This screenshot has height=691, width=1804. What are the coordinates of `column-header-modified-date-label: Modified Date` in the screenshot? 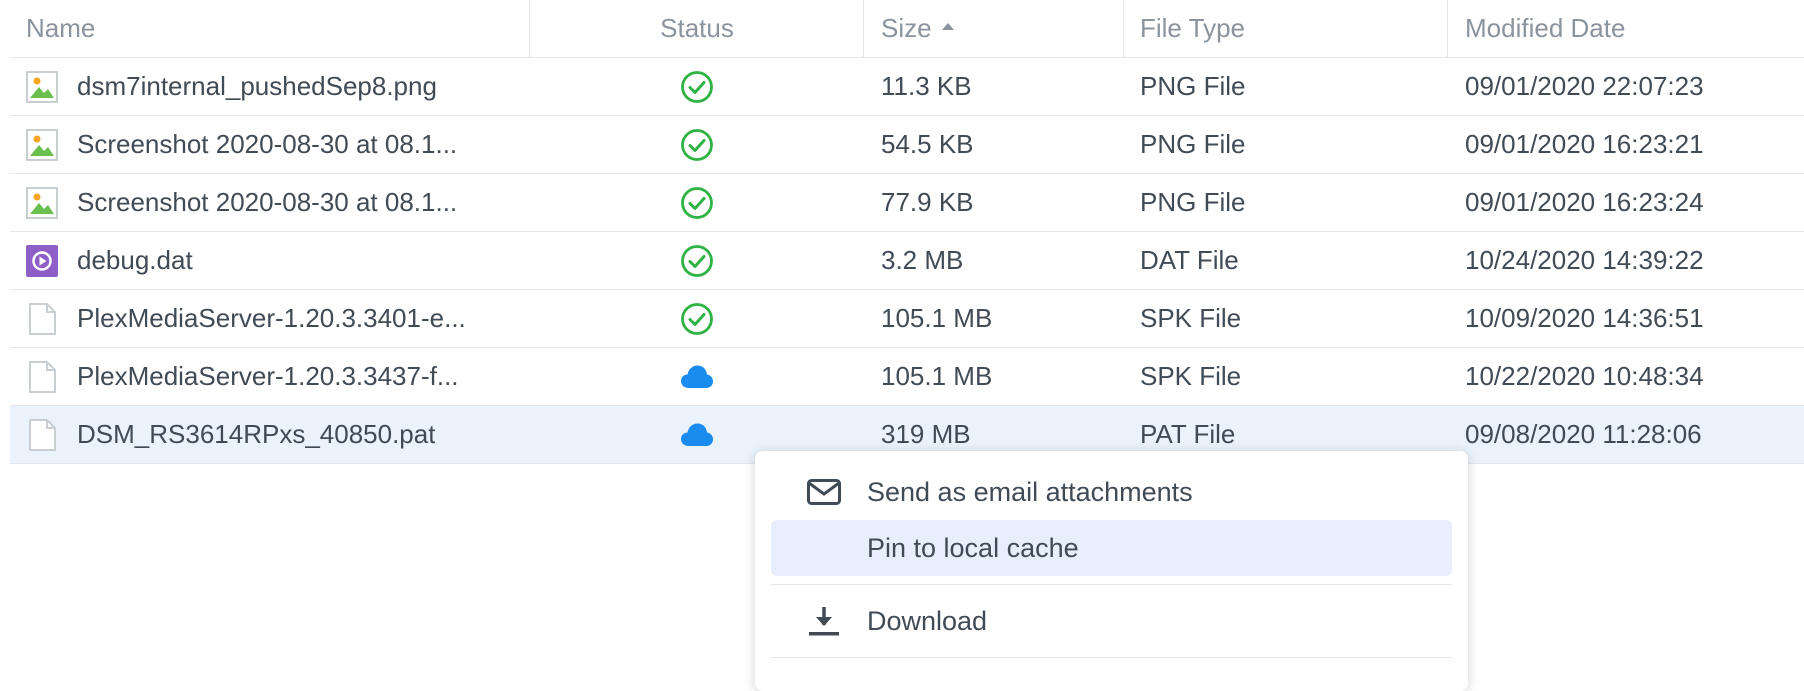 It's located at (1545, 28).